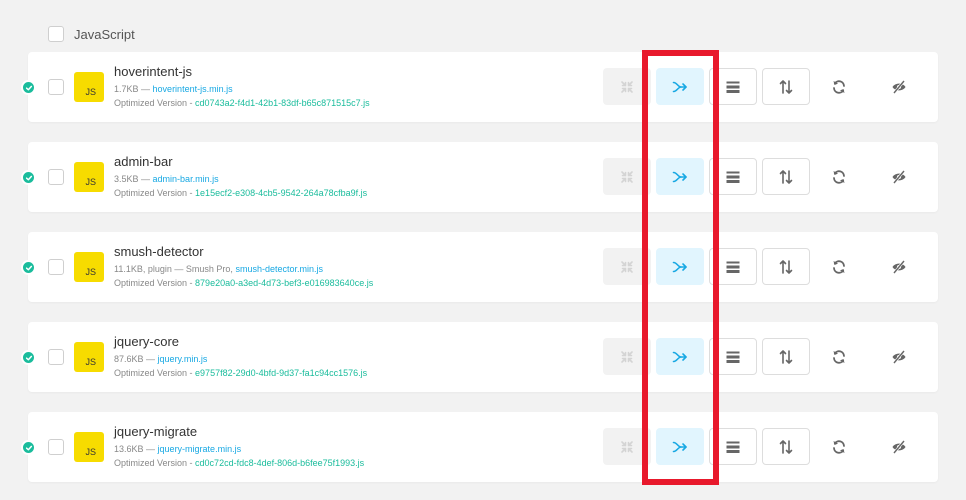  Describe the element at coordinates (282, 103) in the screenshot. I see `optimized-file: cd0743a2-f4d1-42b1-83df-b65c871515c7.js` at that location.